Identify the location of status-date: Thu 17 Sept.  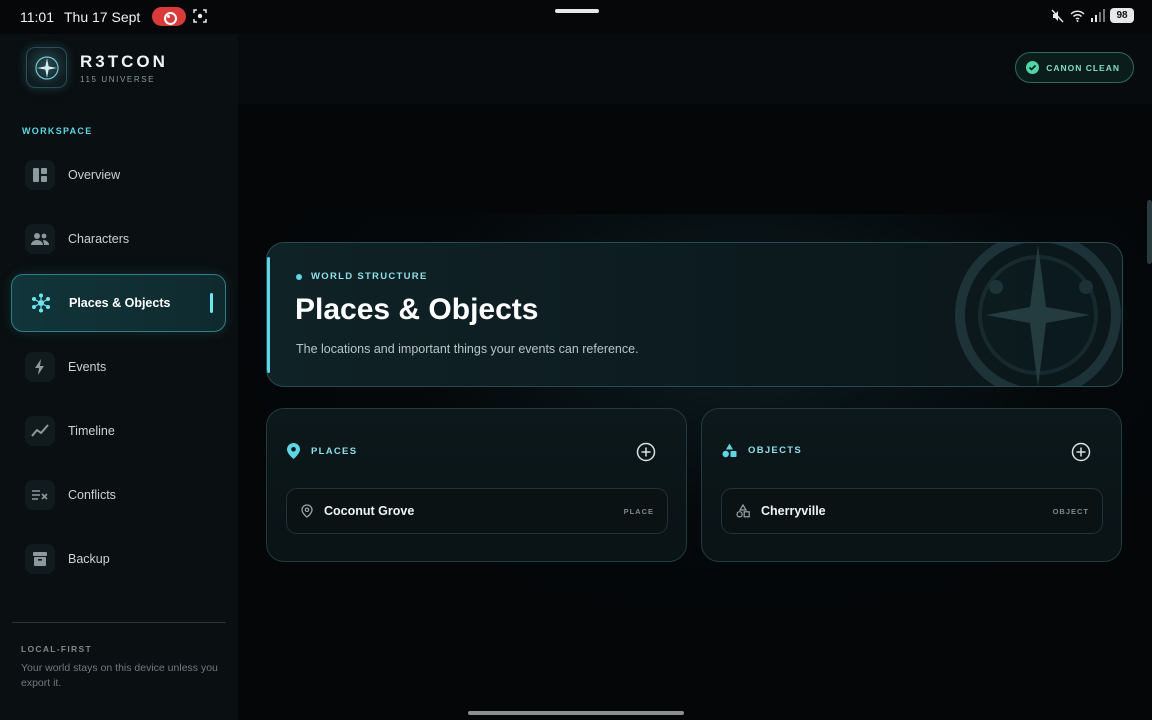
(102, 17).